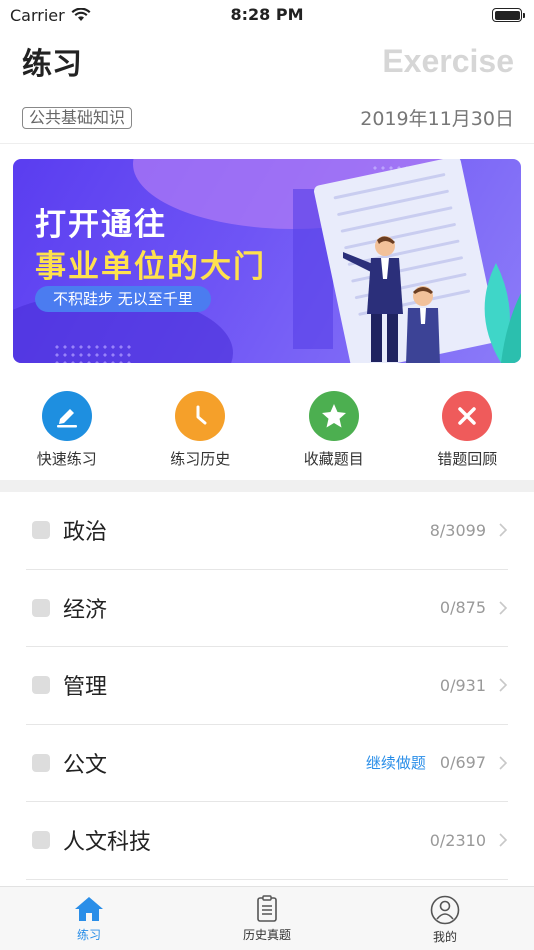 This screenshot has width=534, height=950. Describe the element at coordinates (267, 118) in the screenshot. I see `subheader: 公共基础知识 2019年11月30日` at that location.